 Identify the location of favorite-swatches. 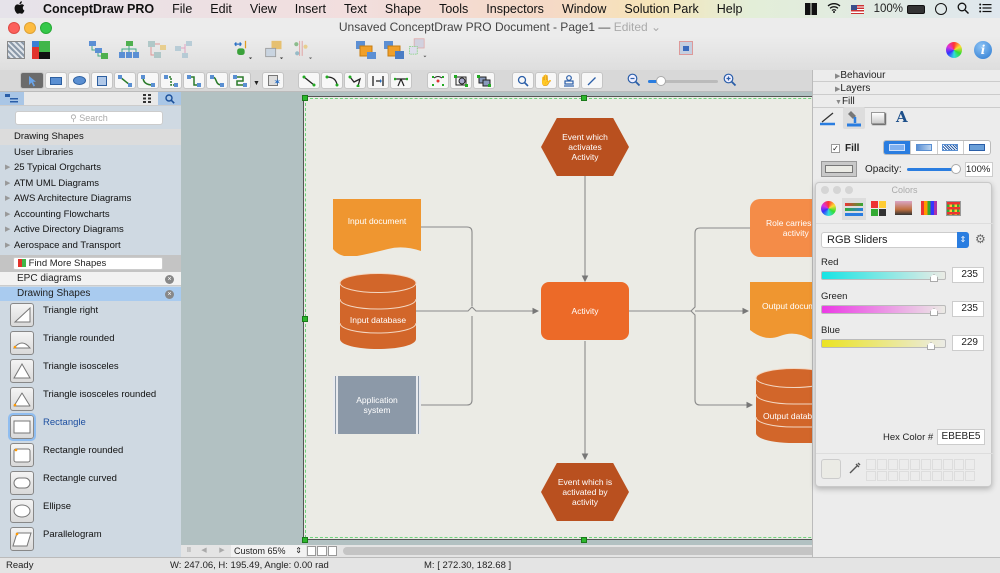
(920, 470).